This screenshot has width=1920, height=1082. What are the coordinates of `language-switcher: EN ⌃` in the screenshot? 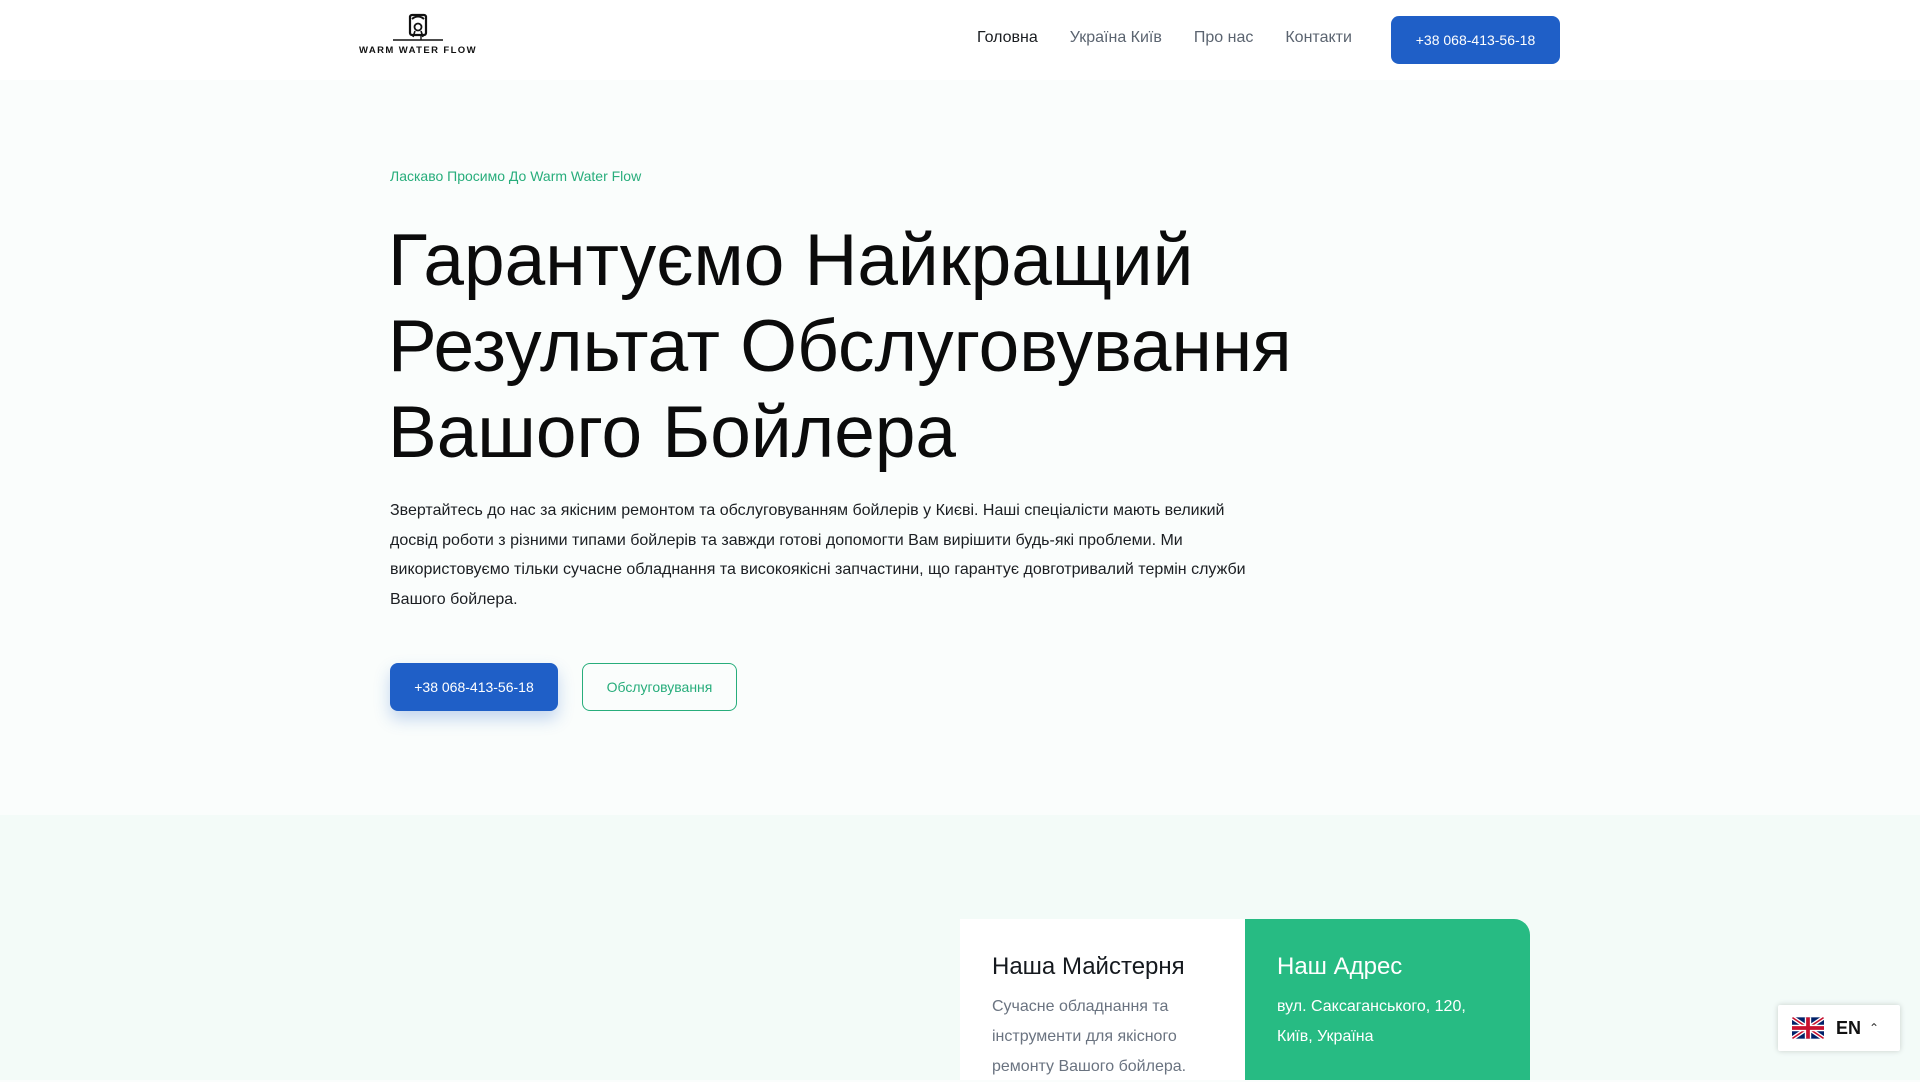 It's located at (1839, 1028).